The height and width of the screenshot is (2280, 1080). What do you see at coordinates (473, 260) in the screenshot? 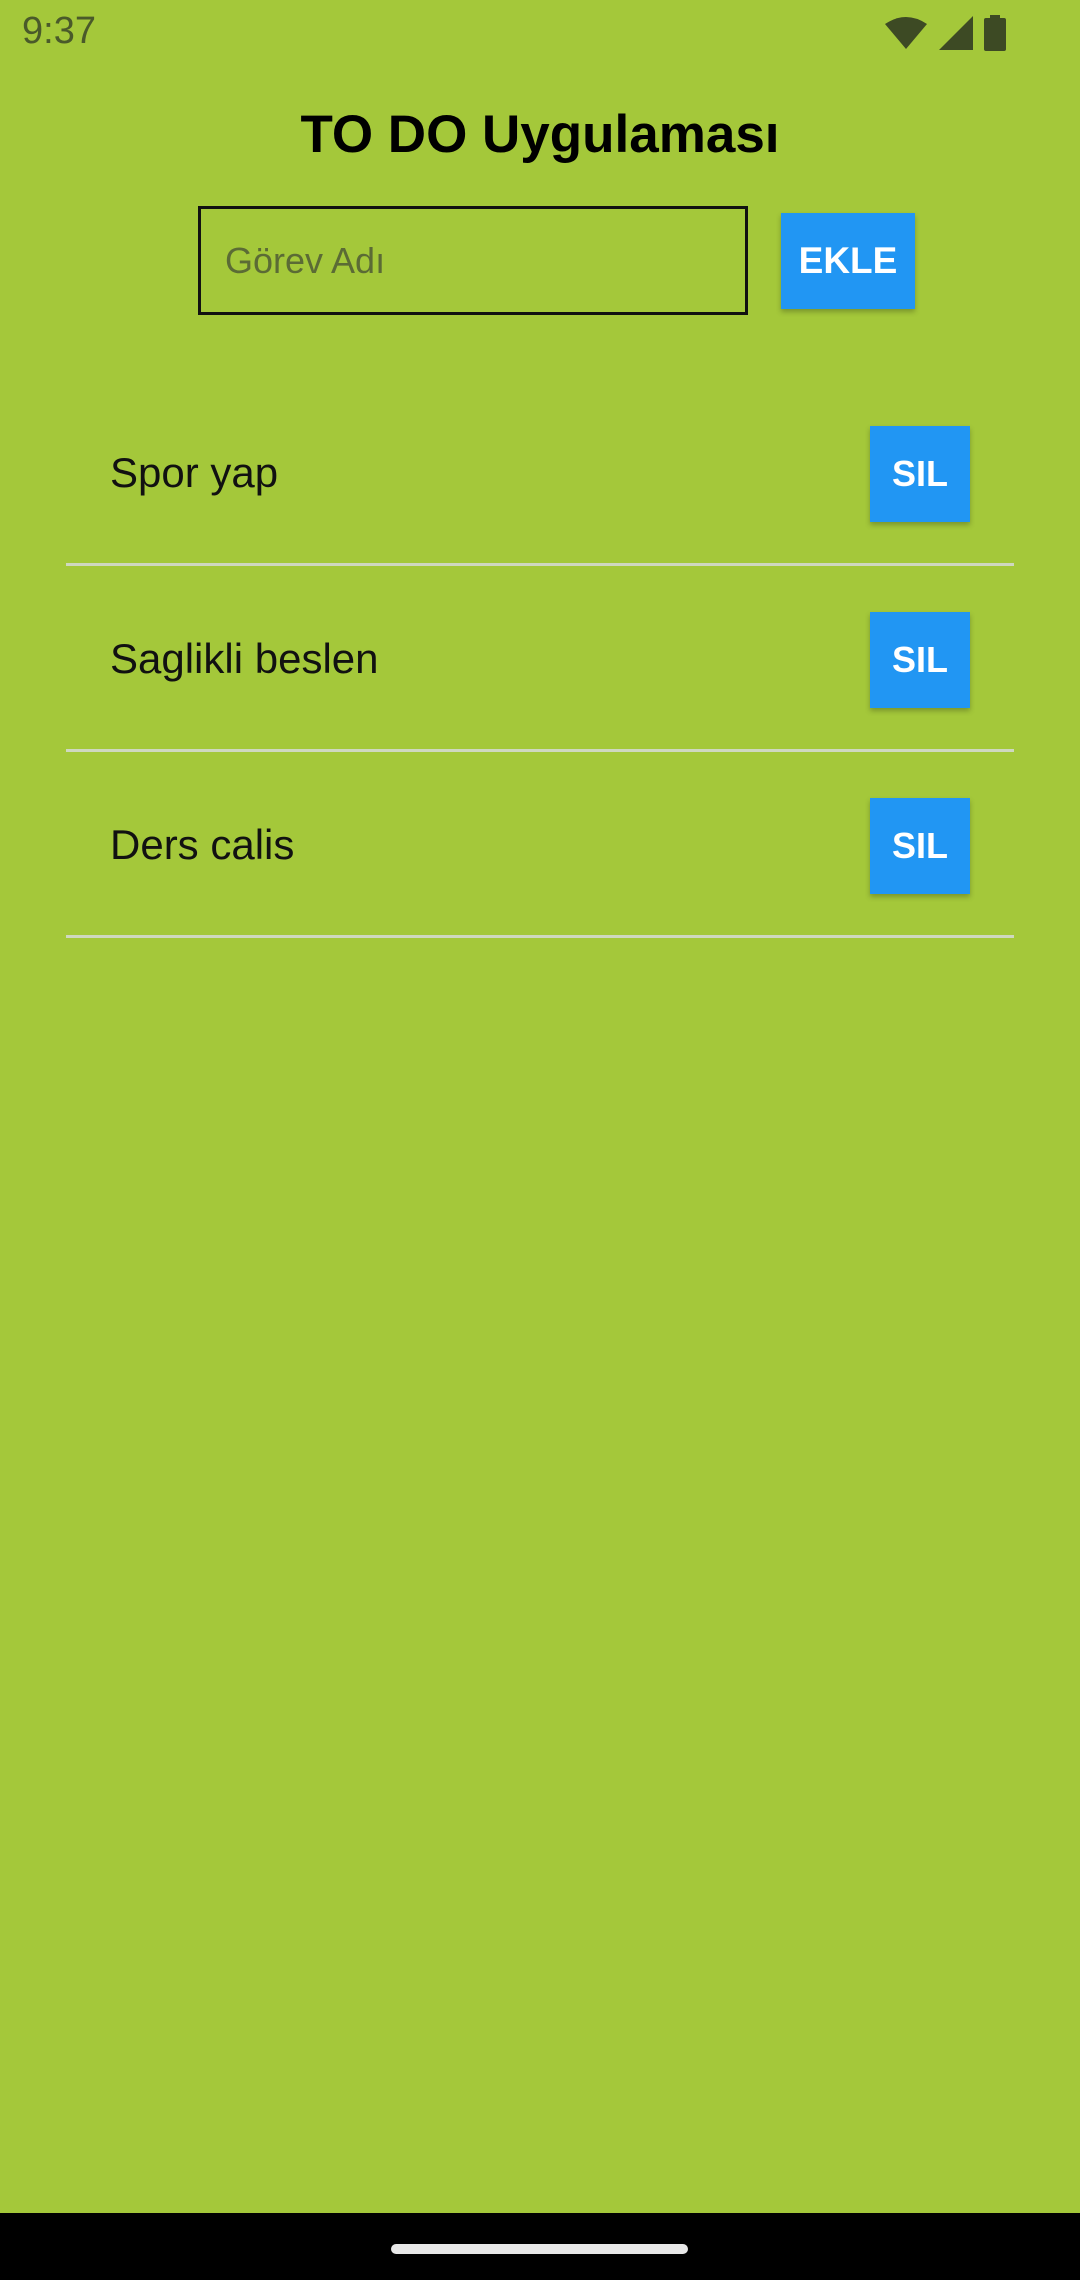
I see `task-name-input` at bounding box center [473, 260].